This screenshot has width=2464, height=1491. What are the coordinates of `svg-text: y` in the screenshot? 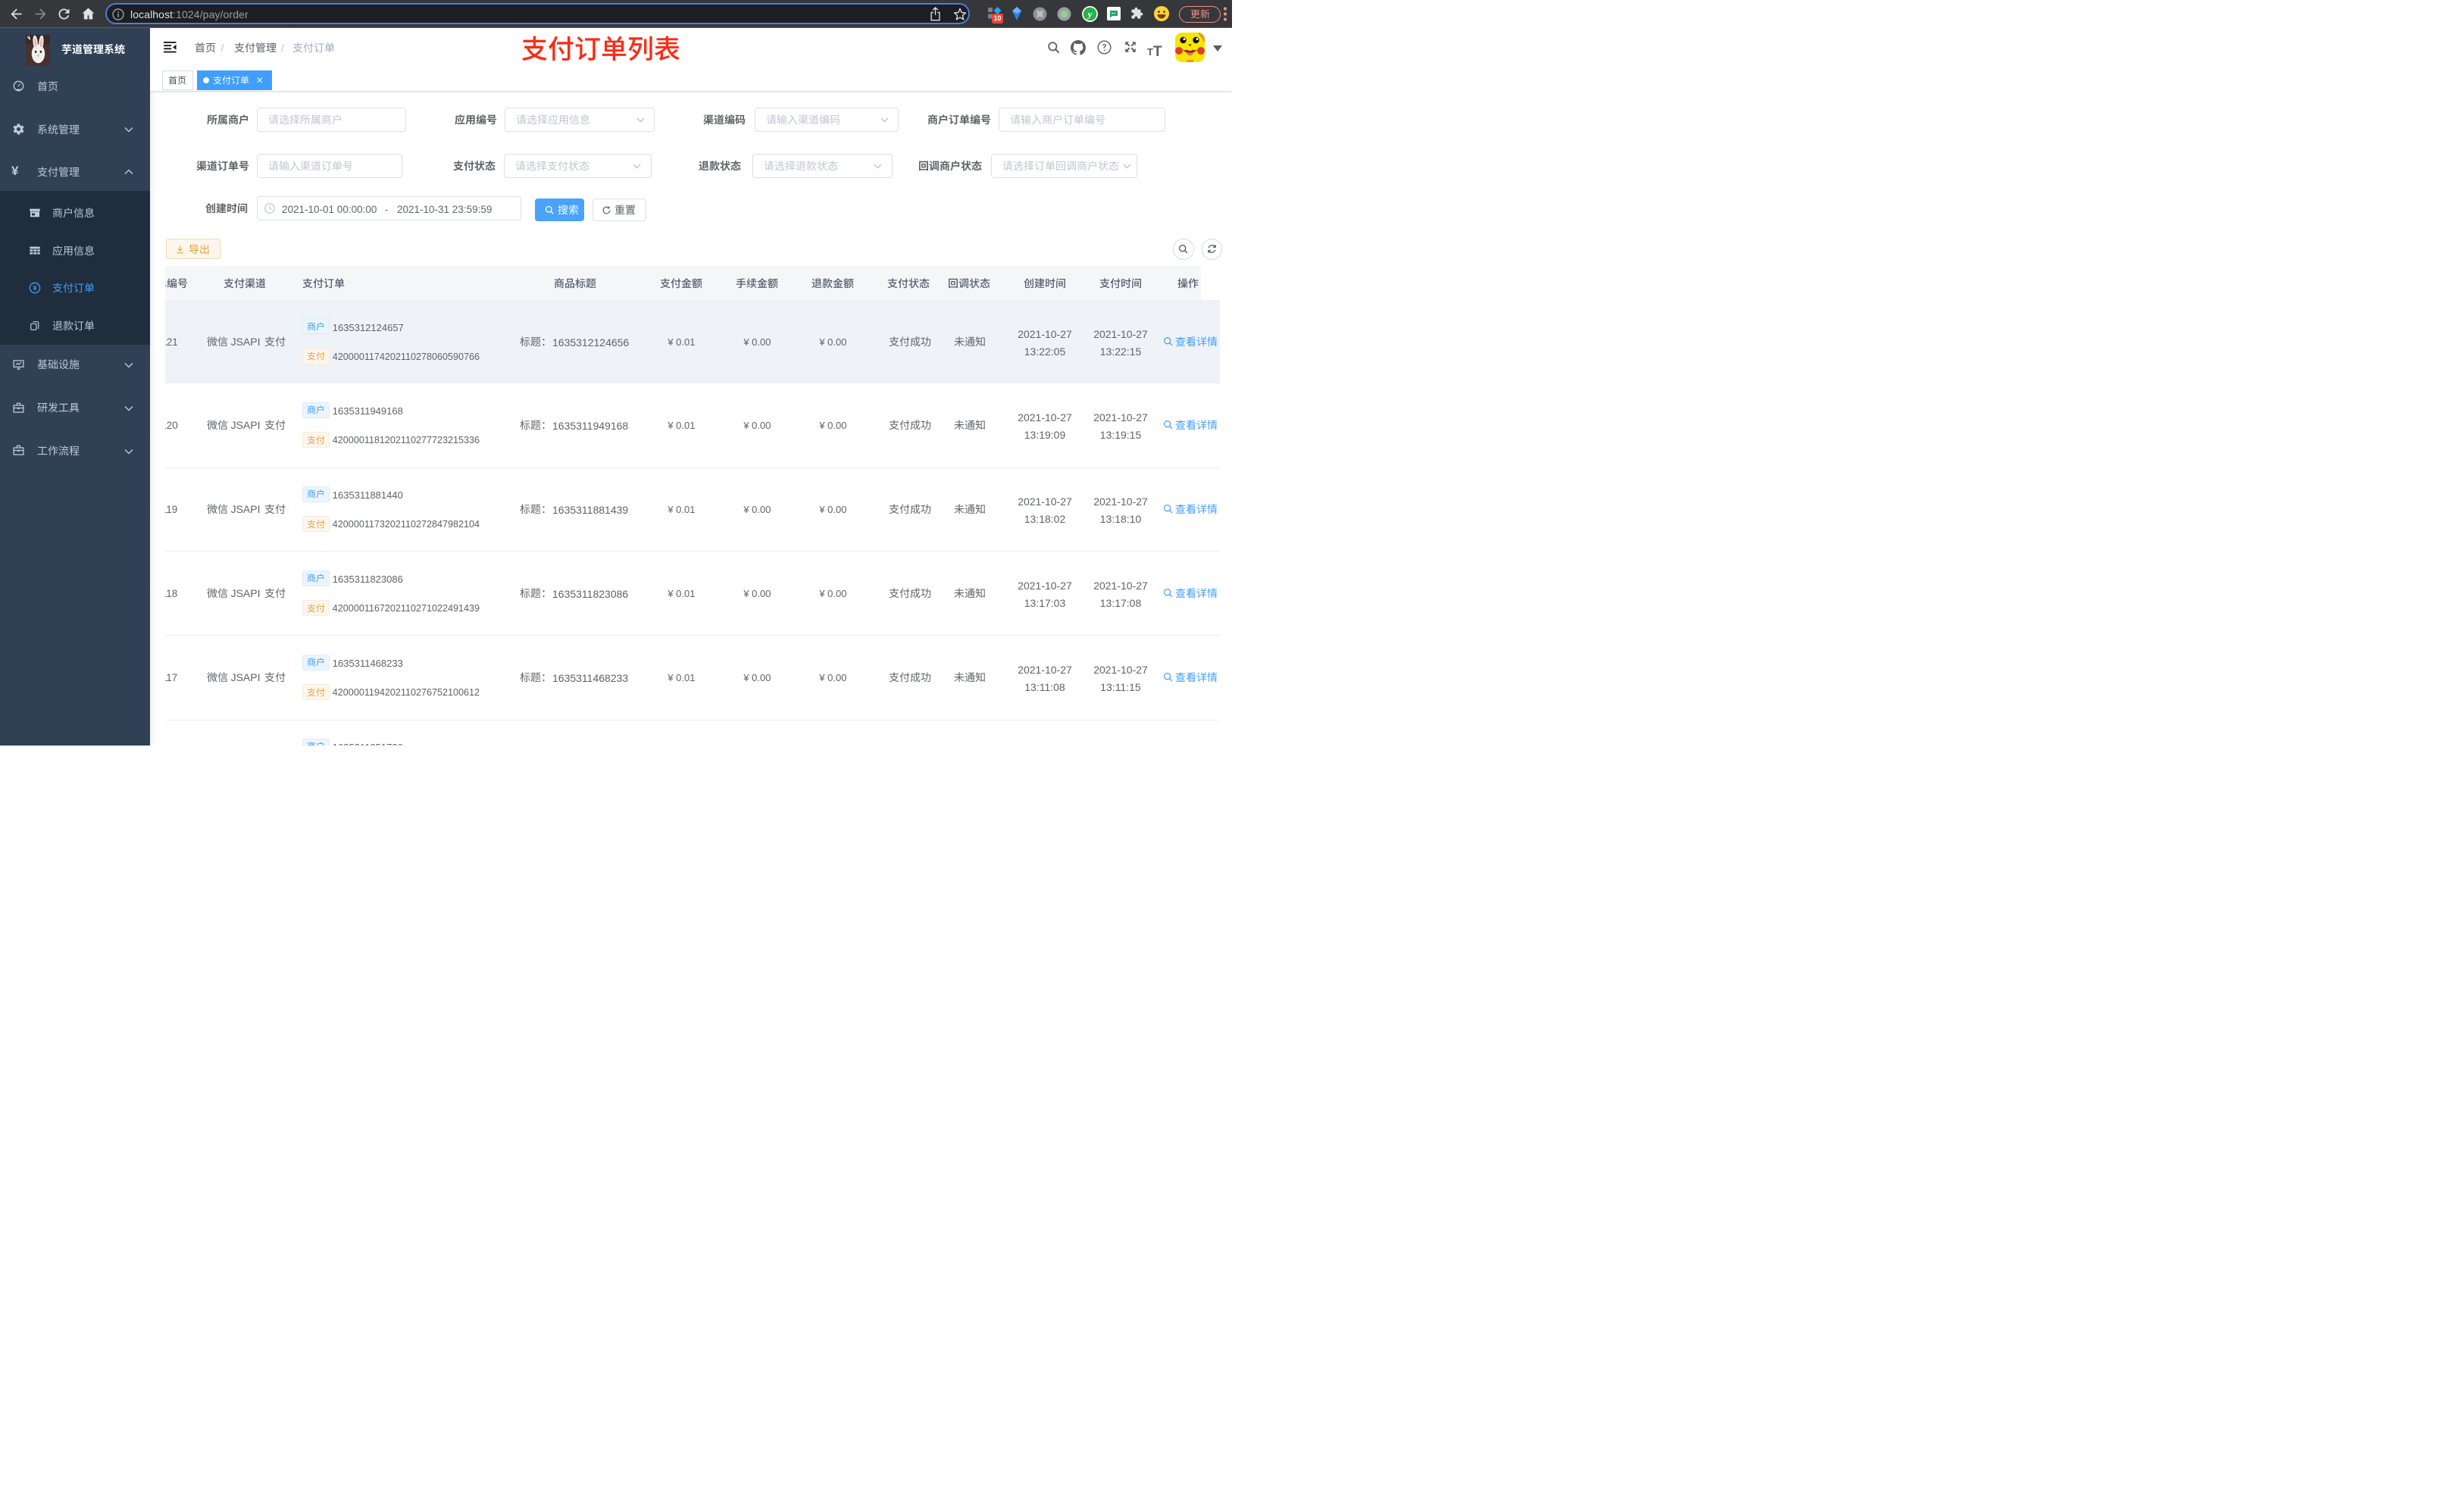 It's located at (1090, 14).